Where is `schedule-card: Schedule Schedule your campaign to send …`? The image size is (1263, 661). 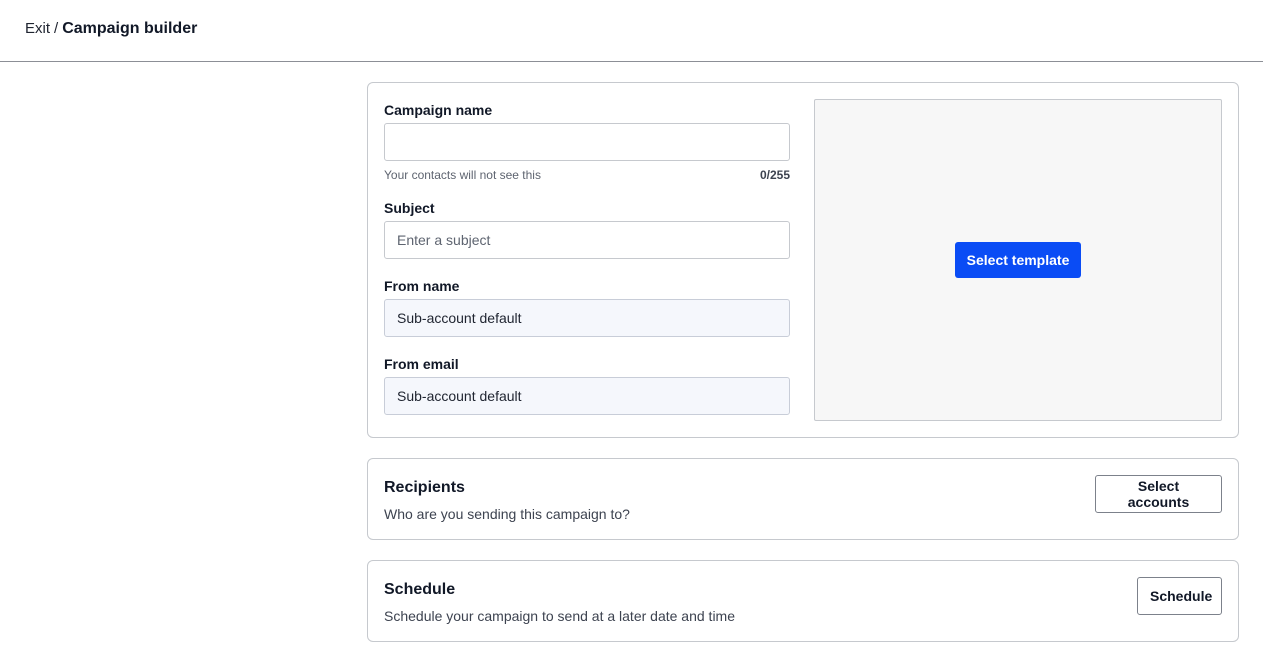 schedule-card: Schedule Schedule your campaign to send … is located at coordinates (803, 601).